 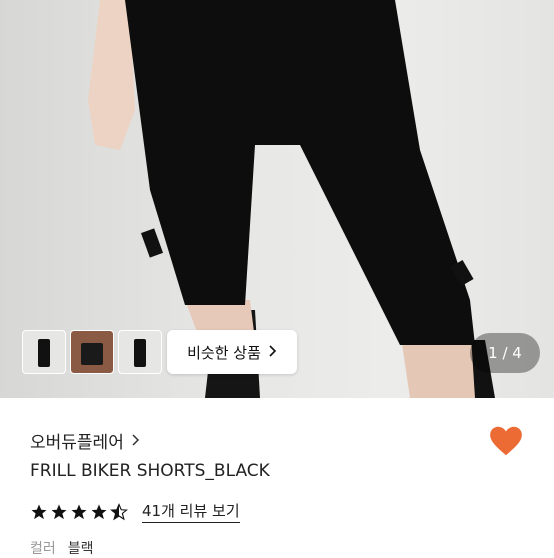 What do you see at coordinates (135, 511) in the screenshot?
I see `rating-row: 41개 리뷰 보기` at bounding box center [135, 511].